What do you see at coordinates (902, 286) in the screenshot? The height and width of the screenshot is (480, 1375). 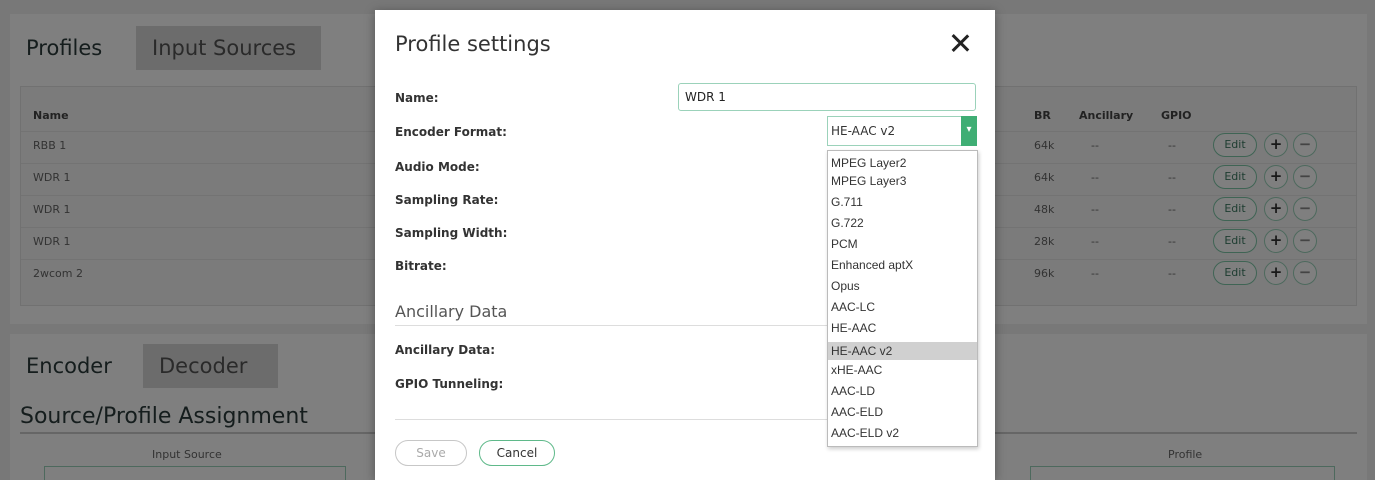 I see `dropdown-option: Opus` at bounding box center [902, 286].